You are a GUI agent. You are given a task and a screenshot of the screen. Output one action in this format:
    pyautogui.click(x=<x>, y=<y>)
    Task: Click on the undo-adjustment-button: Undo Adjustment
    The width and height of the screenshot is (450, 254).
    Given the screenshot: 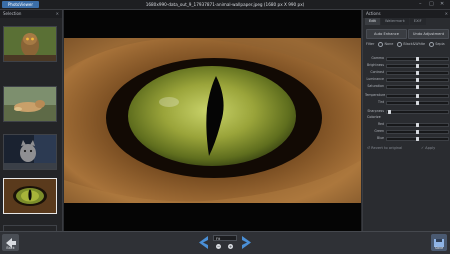 What is the action you would take?
    pyautogui.click(x=428, y=34)
    